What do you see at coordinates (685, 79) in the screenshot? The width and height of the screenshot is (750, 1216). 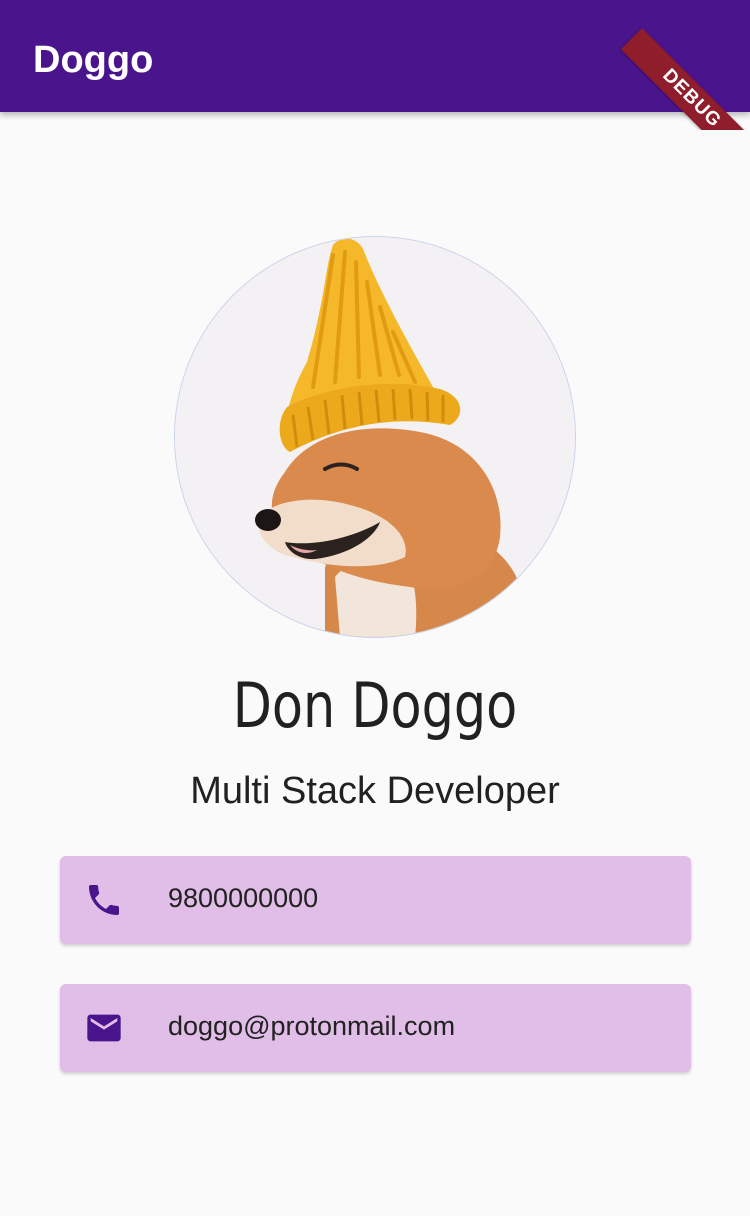 I see `debug-banner-label: DEBUG` at bounding box center [685, 79].